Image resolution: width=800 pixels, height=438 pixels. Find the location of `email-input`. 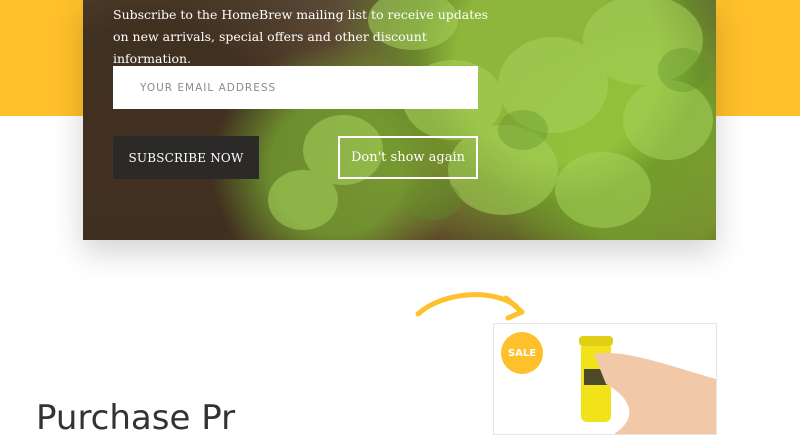

email-input is located at coordinates (295, 87).